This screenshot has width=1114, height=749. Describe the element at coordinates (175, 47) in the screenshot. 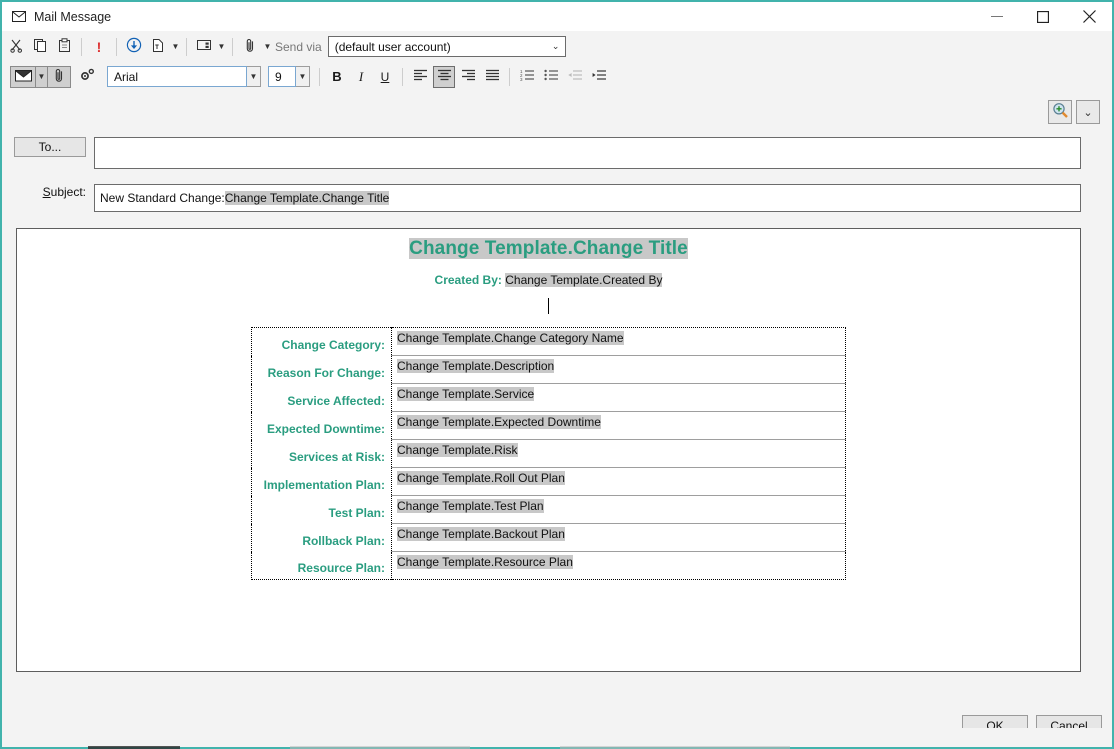

I see `insert-file-dropdown: ▼` at that location.